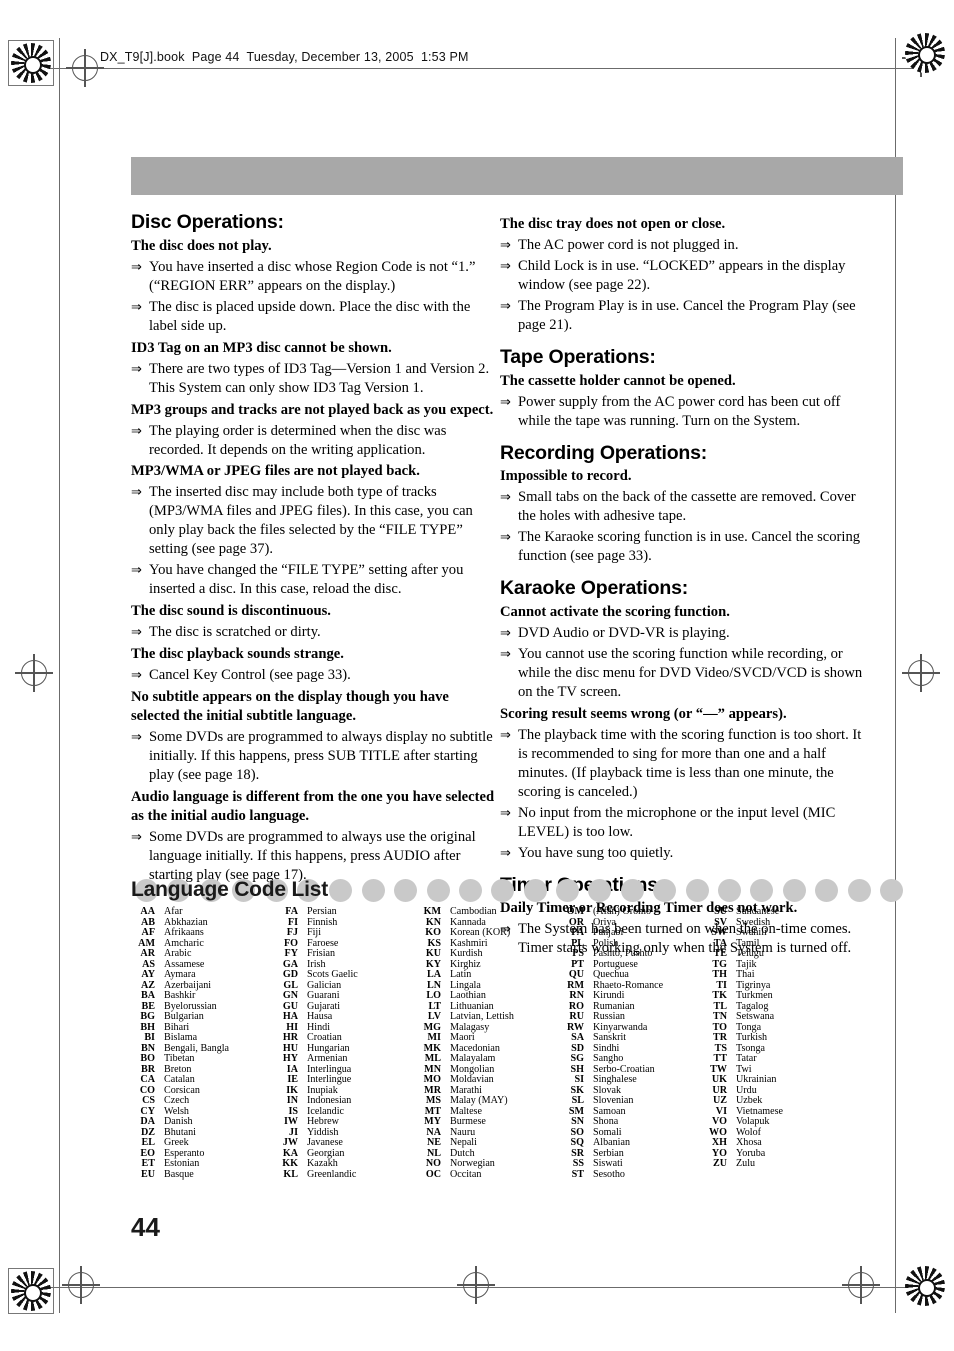 The image size is (954, 1351). What do you see at coordinates (31, 1291) in the screenshot?
I see `corner-target-bottom-left` at bounding box center [31, 1291].